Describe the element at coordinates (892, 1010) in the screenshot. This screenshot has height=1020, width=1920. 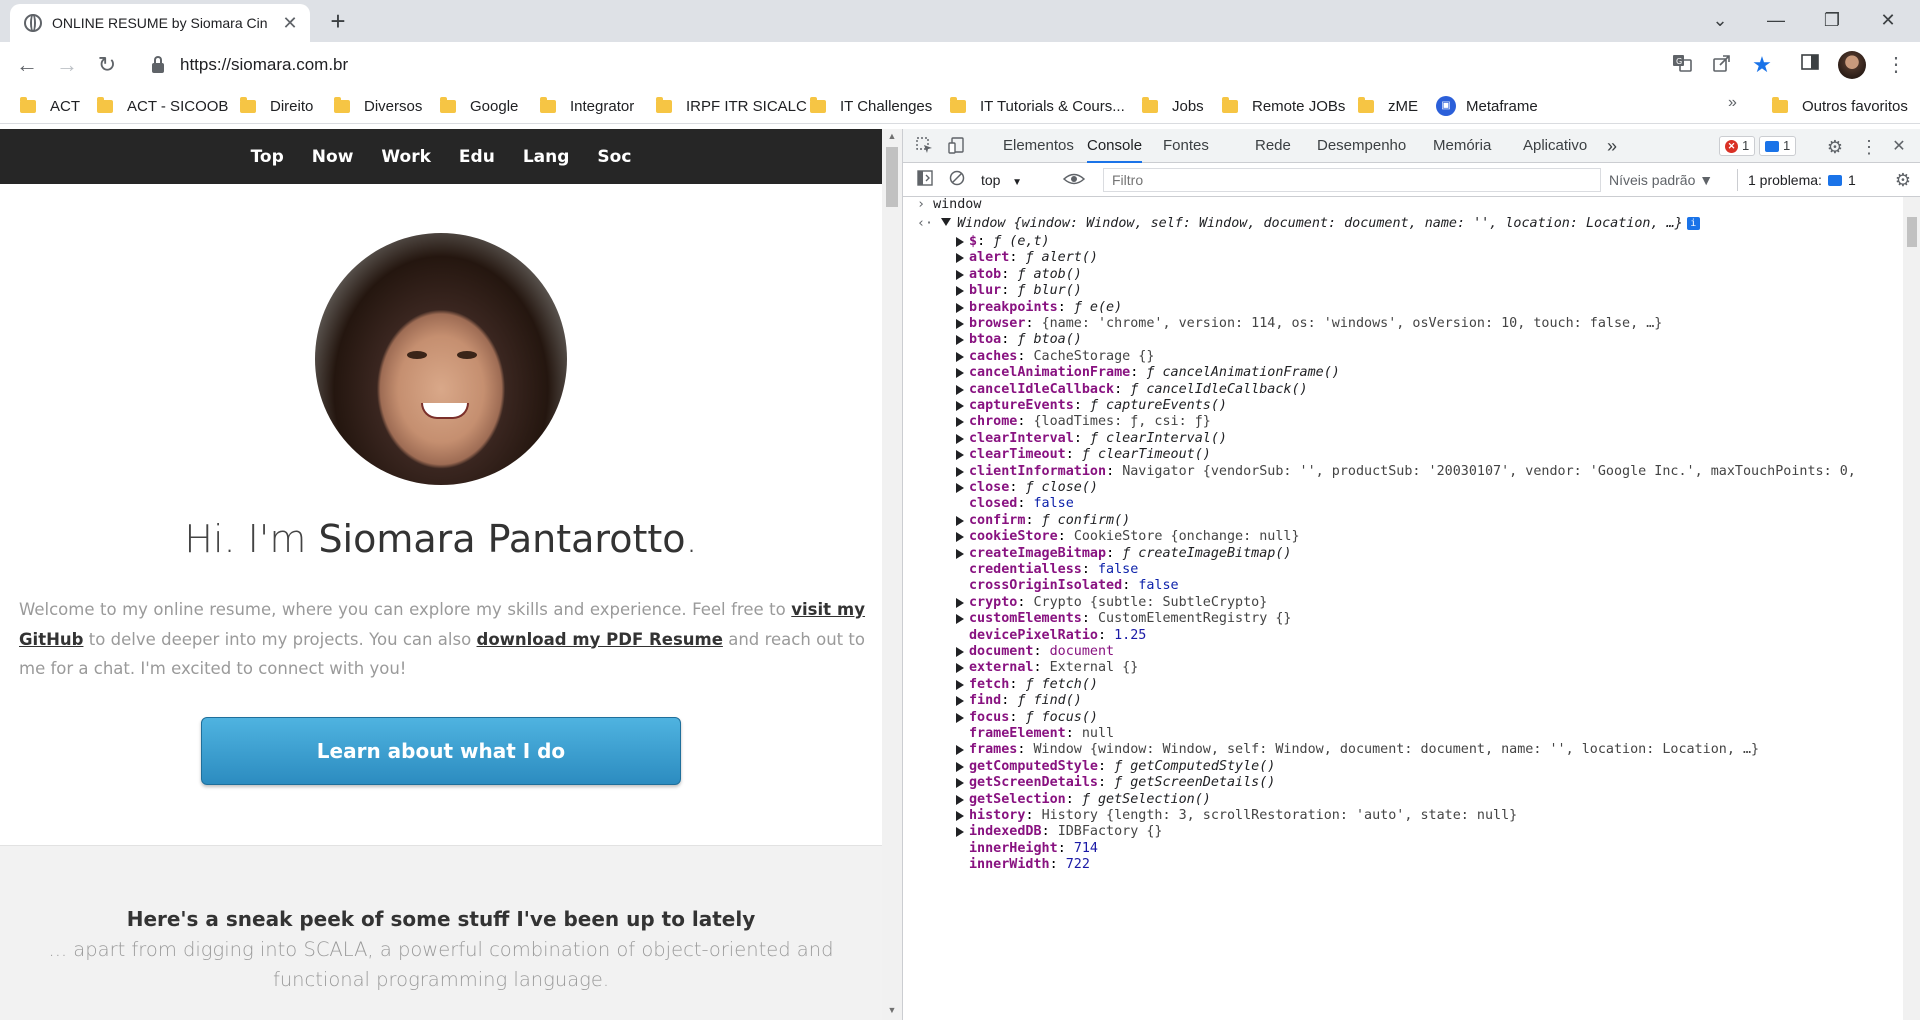
I see `scroll-down-arrow-icon: ▼` at that location.